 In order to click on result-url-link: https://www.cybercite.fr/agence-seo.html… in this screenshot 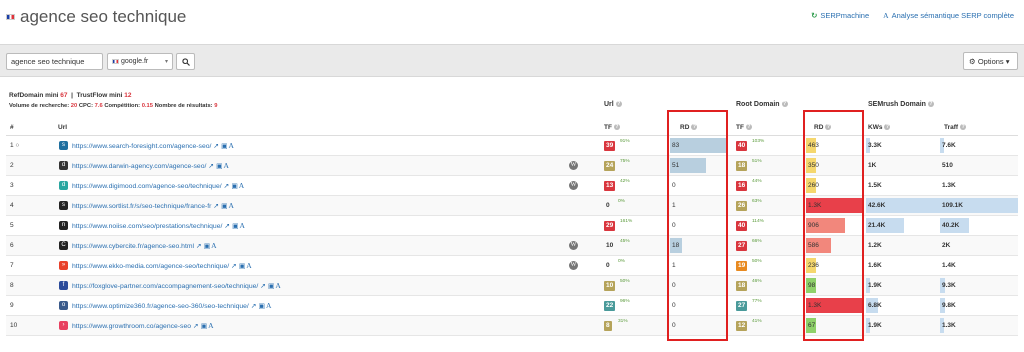, I will do `click(144, 245)`.